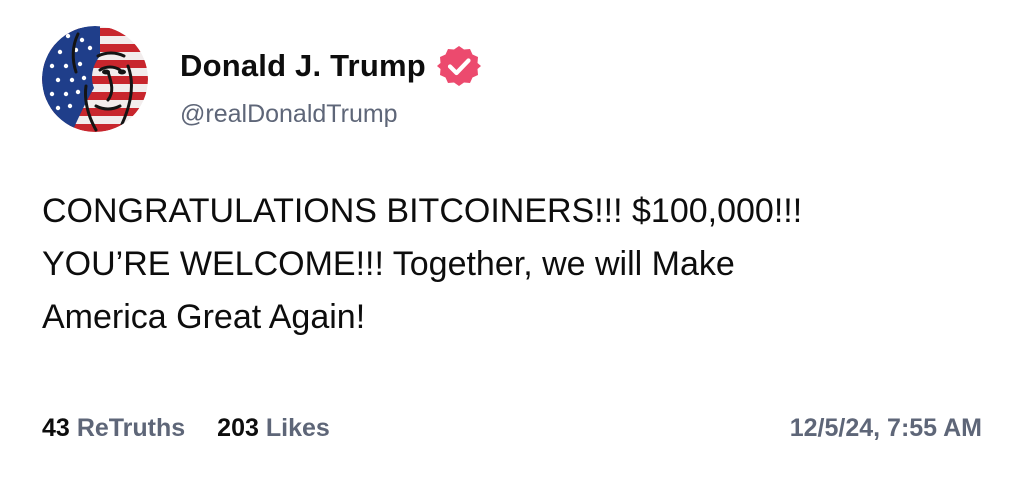  I want to click on author-avatar, so click(95, 79).